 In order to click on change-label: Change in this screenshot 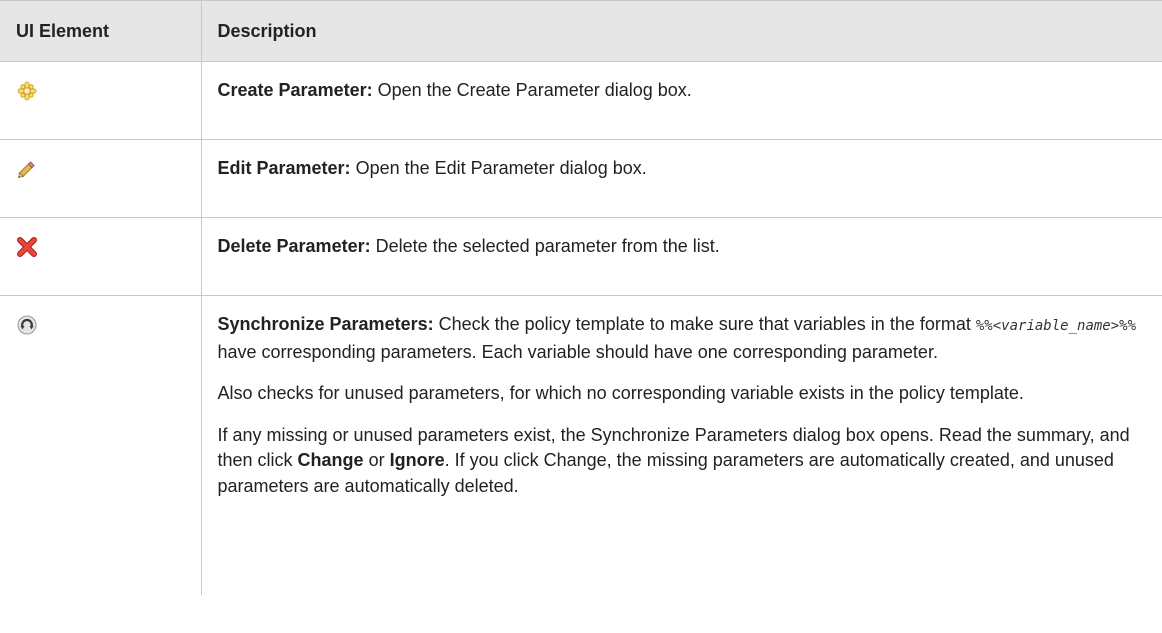, I will do `click(330, 460)`.